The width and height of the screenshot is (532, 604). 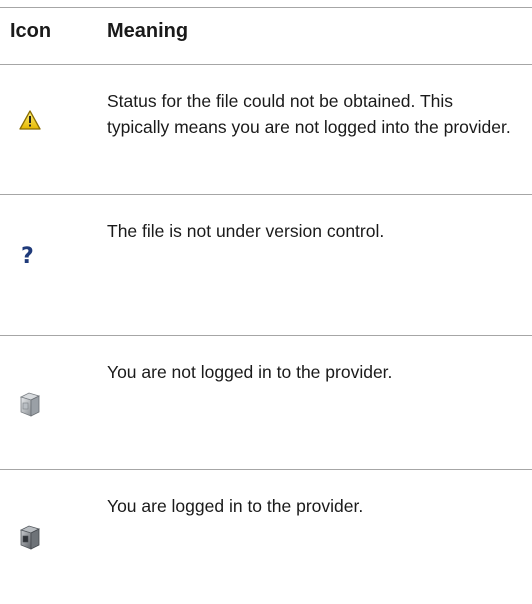 I want to click on warning-triangle-icon, so click(x=43, y=129).